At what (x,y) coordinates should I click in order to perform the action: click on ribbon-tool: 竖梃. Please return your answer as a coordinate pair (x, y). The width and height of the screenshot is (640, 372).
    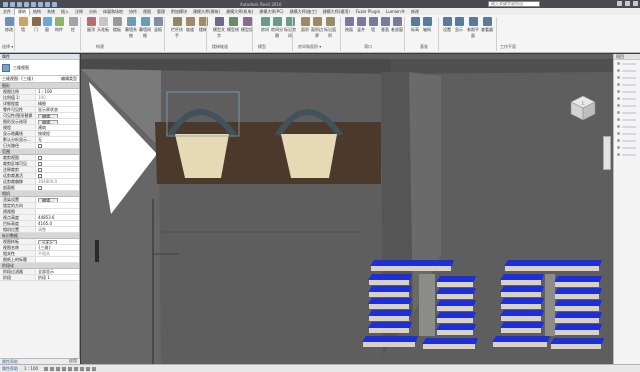
    Looking at the image, I should click on (158, 25).